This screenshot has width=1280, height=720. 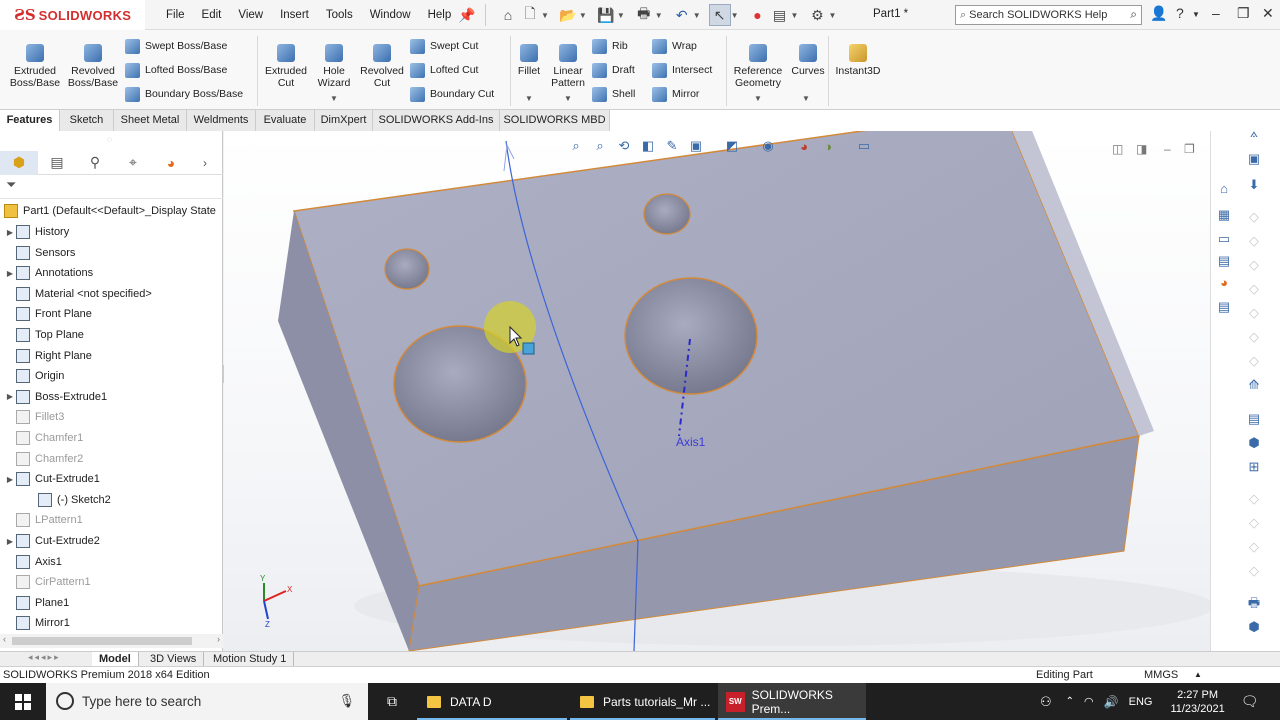 What do you see at coordinates (68, 500) in the screenshot?
I see `tree-item: (-) Sketch2` at bounding box center [68, 500].